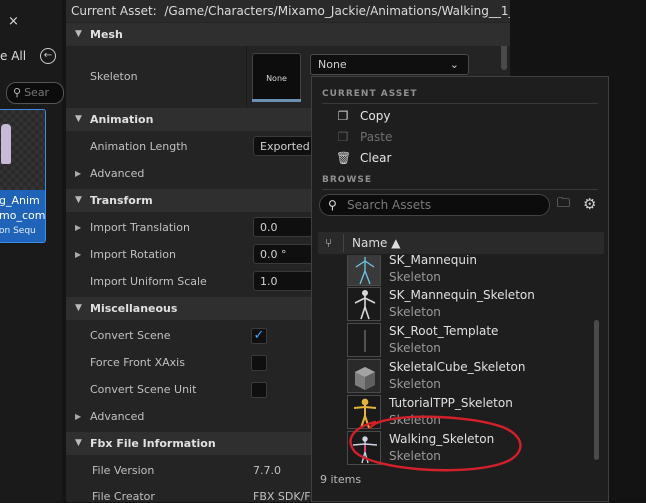 The width and height of the screenshot is (646, 503). Describe the element at coordinates (435, 443) in the screenshot. I see `red-annotation-circle` at that location.